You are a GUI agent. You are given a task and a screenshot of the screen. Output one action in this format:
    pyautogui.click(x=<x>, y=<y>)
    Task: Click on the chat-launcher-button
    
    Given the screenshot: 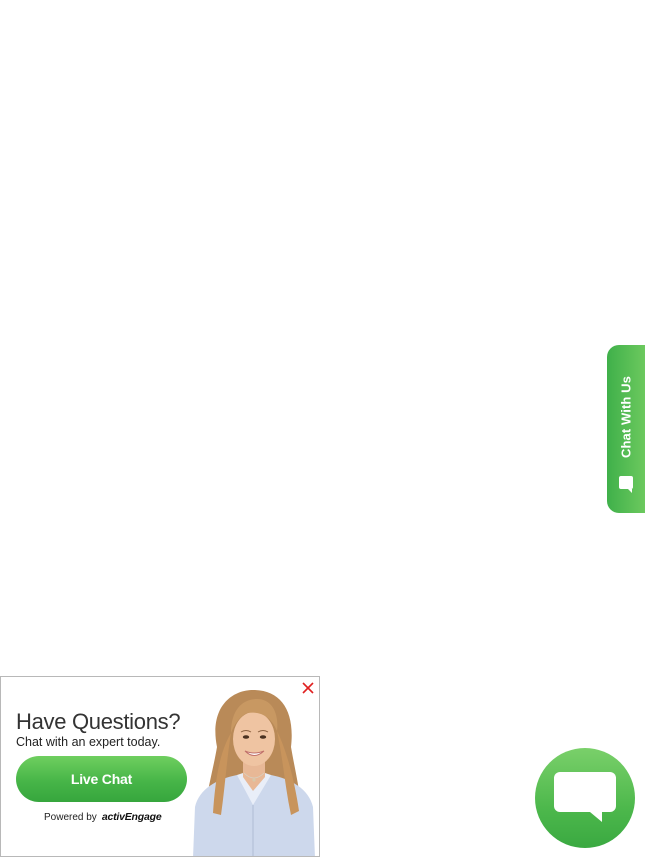 What is the action you would take?
    pyautogui.click(x=585, y=798)
    